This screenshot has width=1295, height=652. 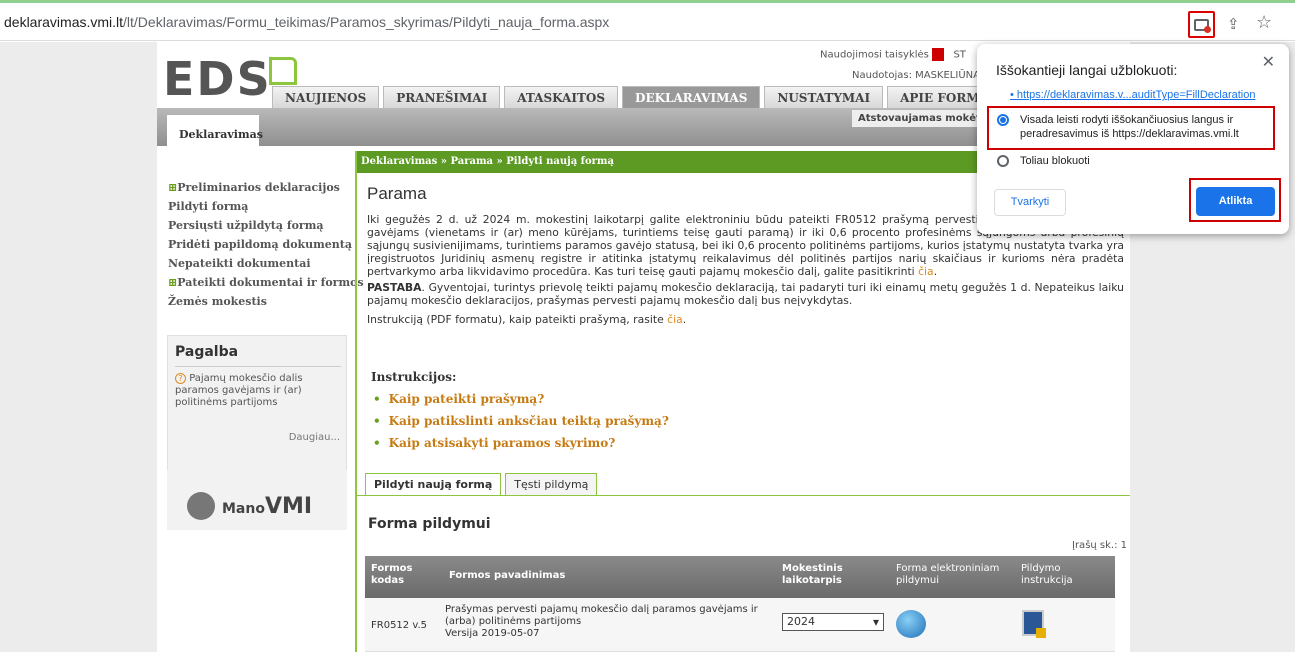 What do you see at coordinates (521, 399) in the screenshot?
I see `instruction-link: Kaip pateikti prašymą?` at bounding box center [521, 399].